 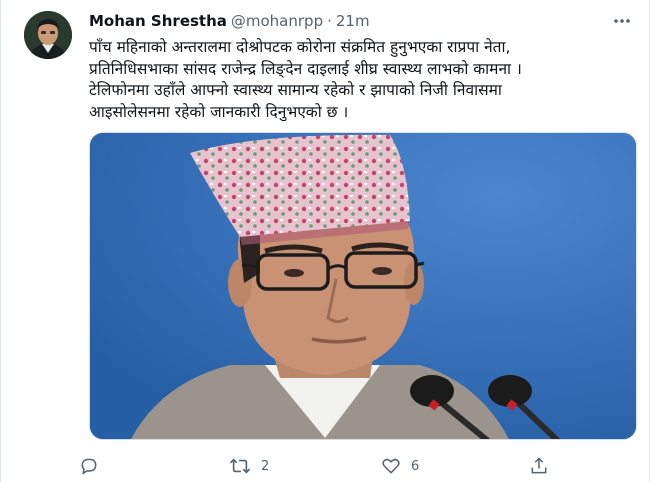 What do you see at coordinates (158, 21) in the screenshot?
I see `author-name: Mohan Shrestha` at bounding box center [158, 21].